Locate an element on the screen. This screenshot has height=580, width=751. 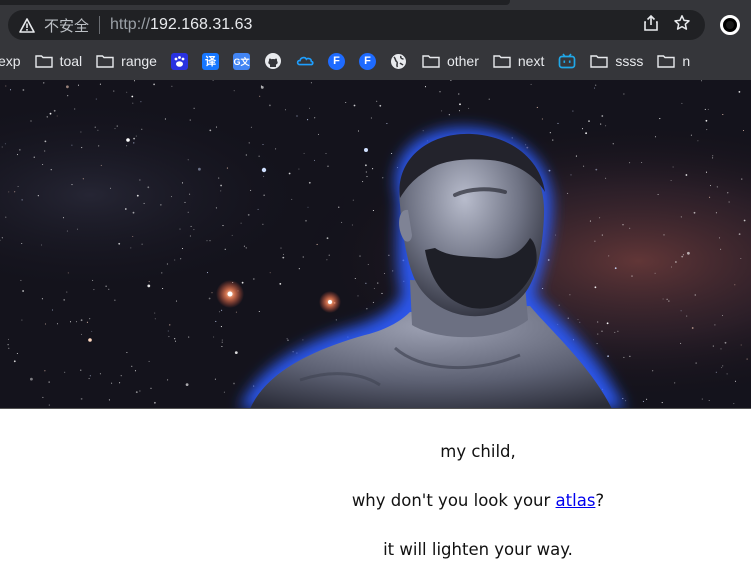
baidu-icon is located at coordinates (179, 61).